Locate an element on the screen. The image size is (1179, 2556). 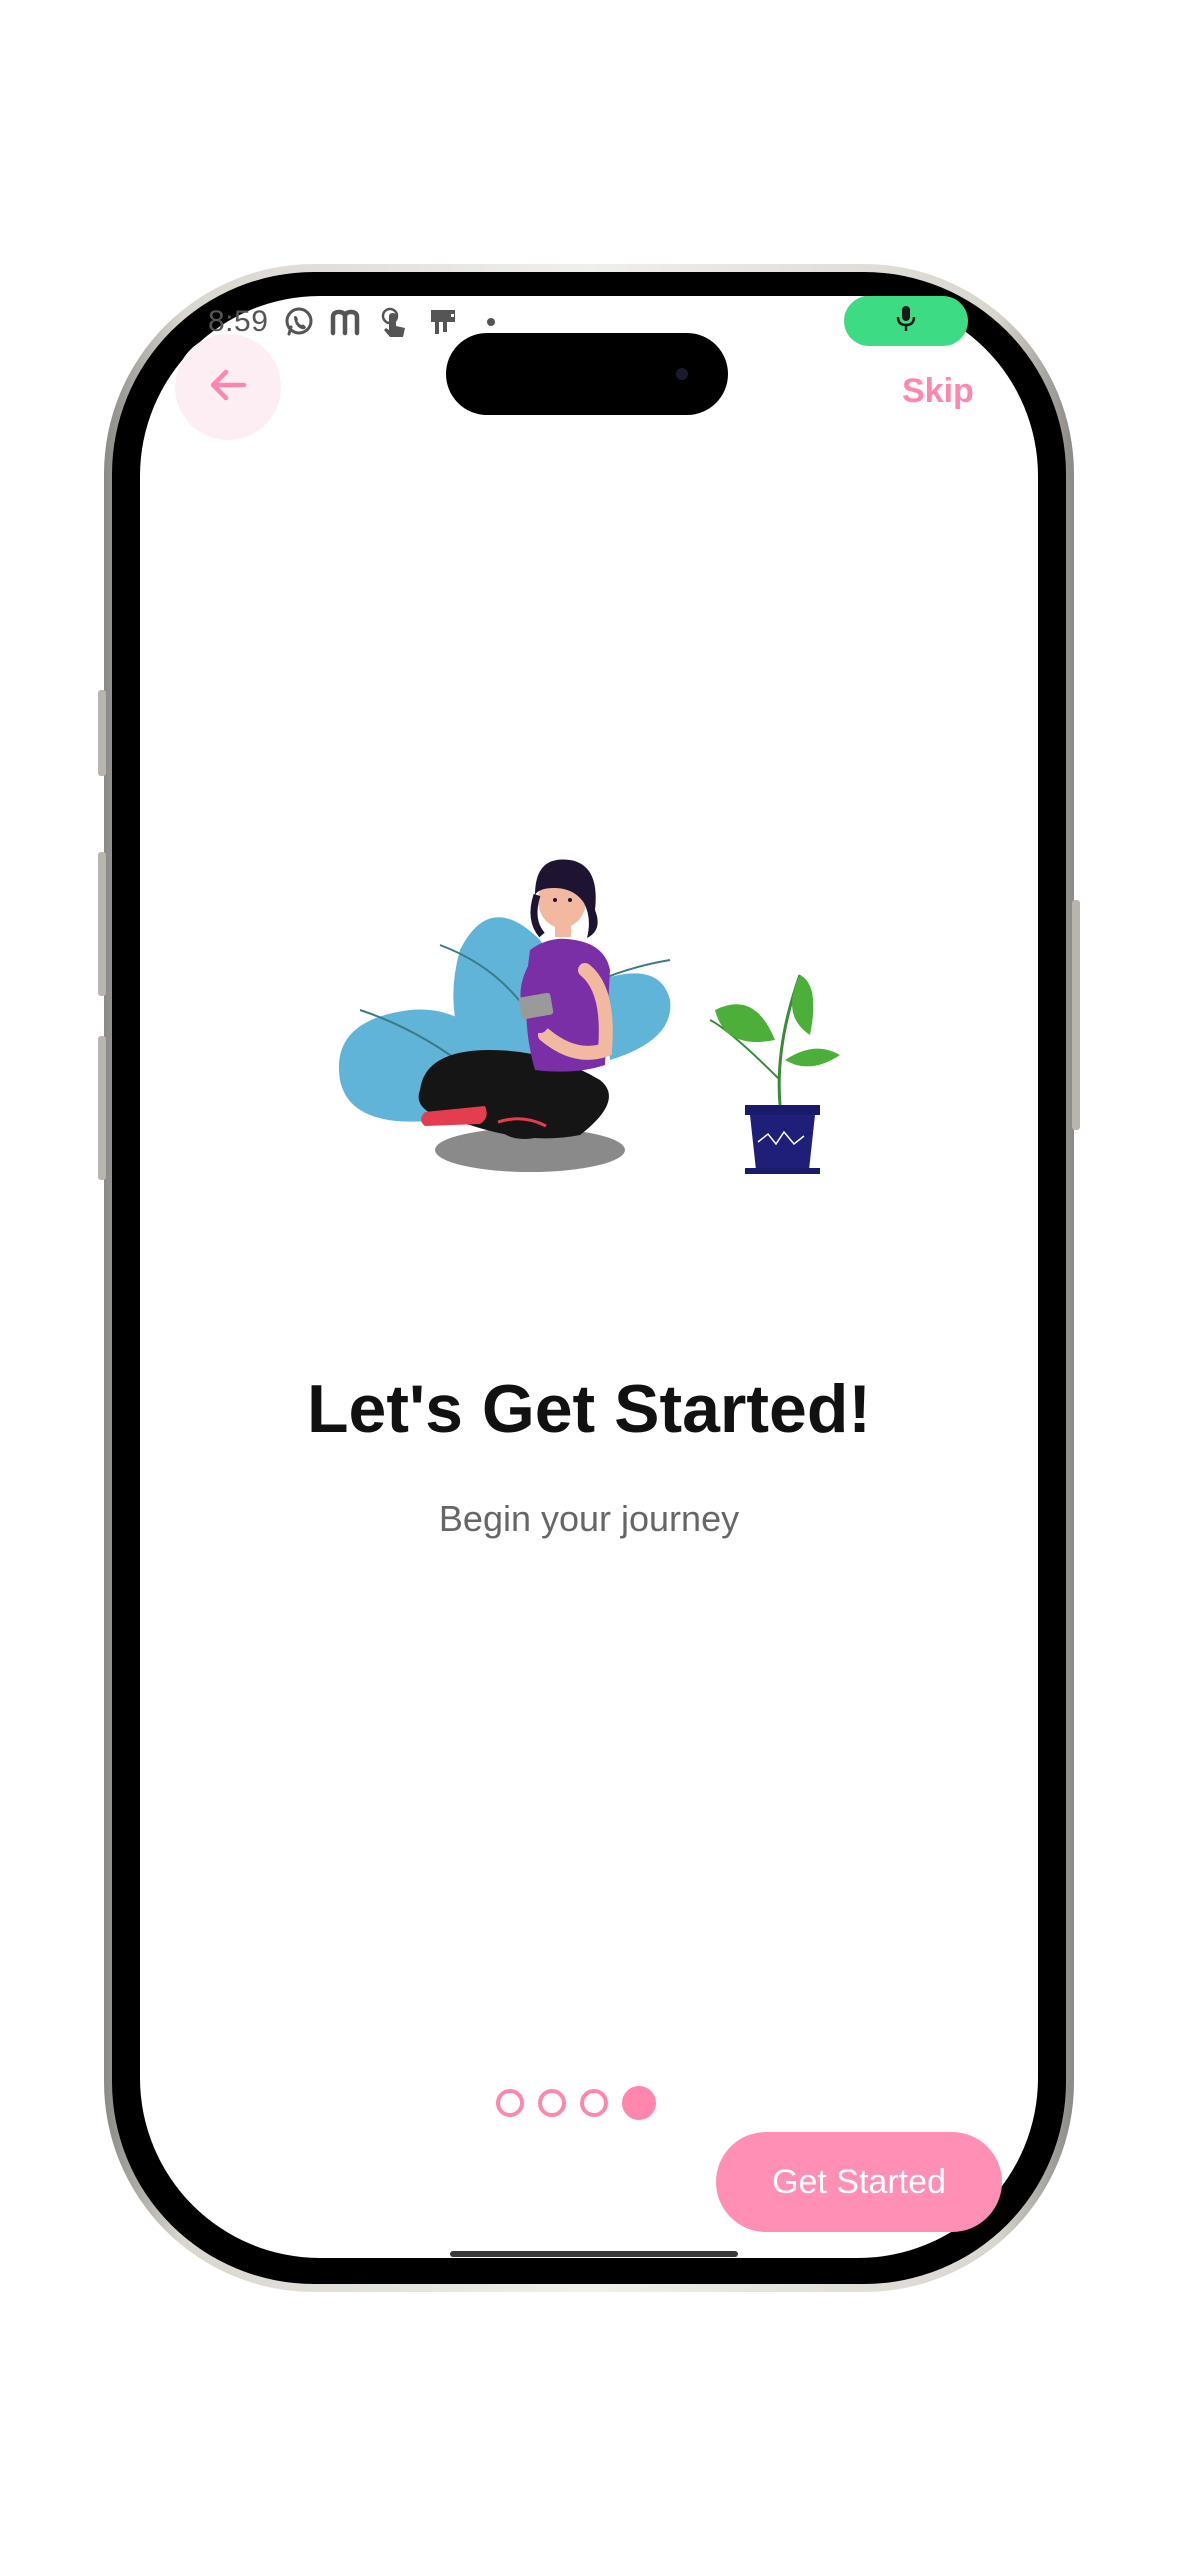
m-app-icon is located at coordinates (347, 322).